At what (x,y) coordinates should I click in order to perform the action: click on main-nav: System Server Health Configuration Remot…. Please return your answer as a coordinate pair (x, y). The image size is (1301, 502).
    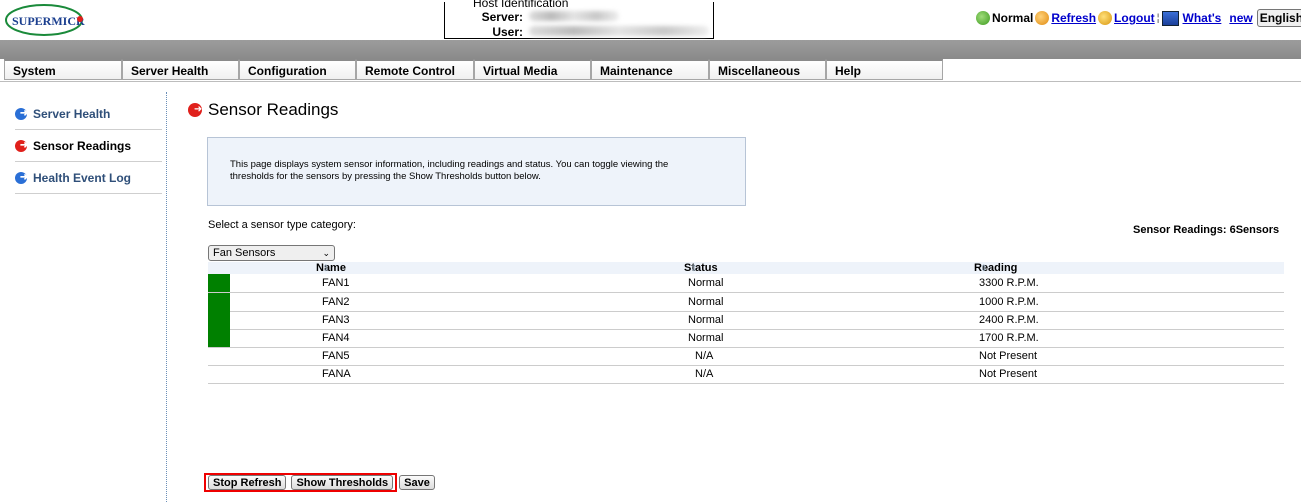
    Looking at the image, I should click on (650, 70).